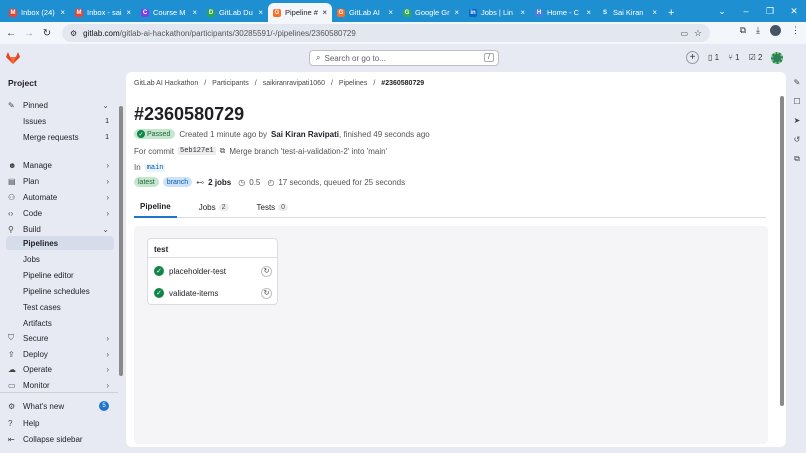  Describe the element at coordinates (57, 369) in the screenshot. I see `sidebar-item-operate: ☁ Operate ›` at that location.